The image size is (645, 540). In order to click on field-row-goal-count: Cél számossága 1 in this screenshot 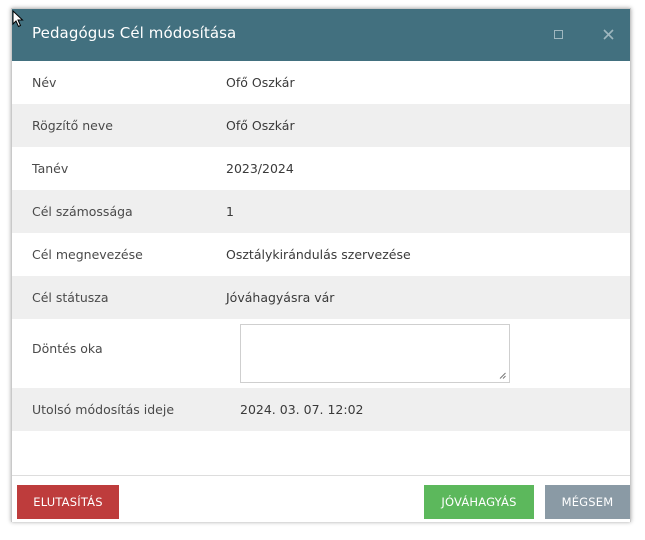, I will do `click(321, 211)`.